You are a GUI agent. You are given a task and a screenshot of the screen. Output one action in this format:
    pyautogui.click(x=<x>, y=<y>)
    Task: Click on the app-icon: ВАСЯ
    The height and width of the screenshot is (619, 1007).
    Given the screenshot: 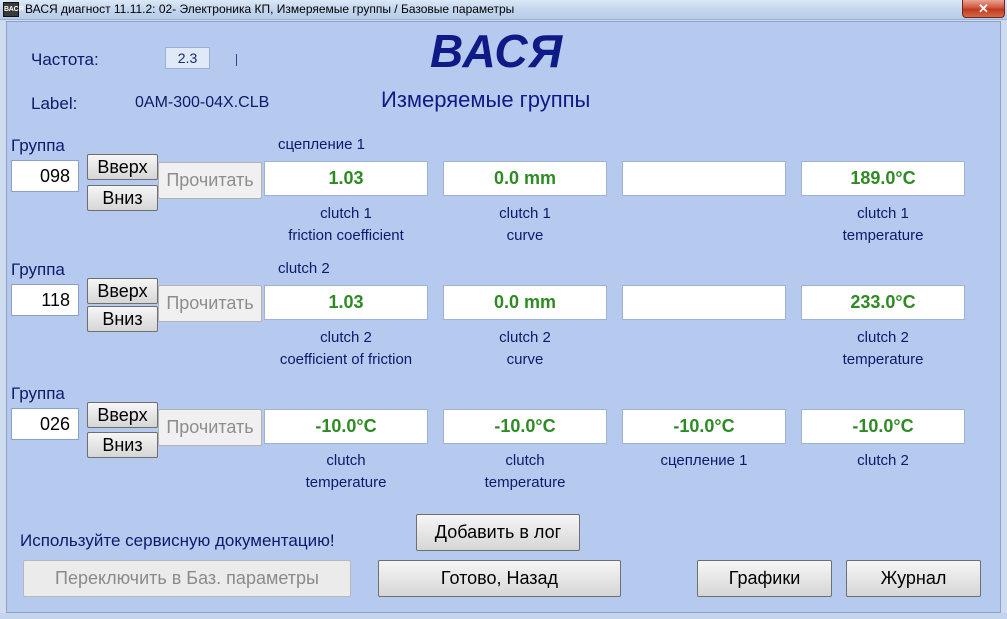 What is the action you would take?
    pyautogui.click(x=13, y=9)
    